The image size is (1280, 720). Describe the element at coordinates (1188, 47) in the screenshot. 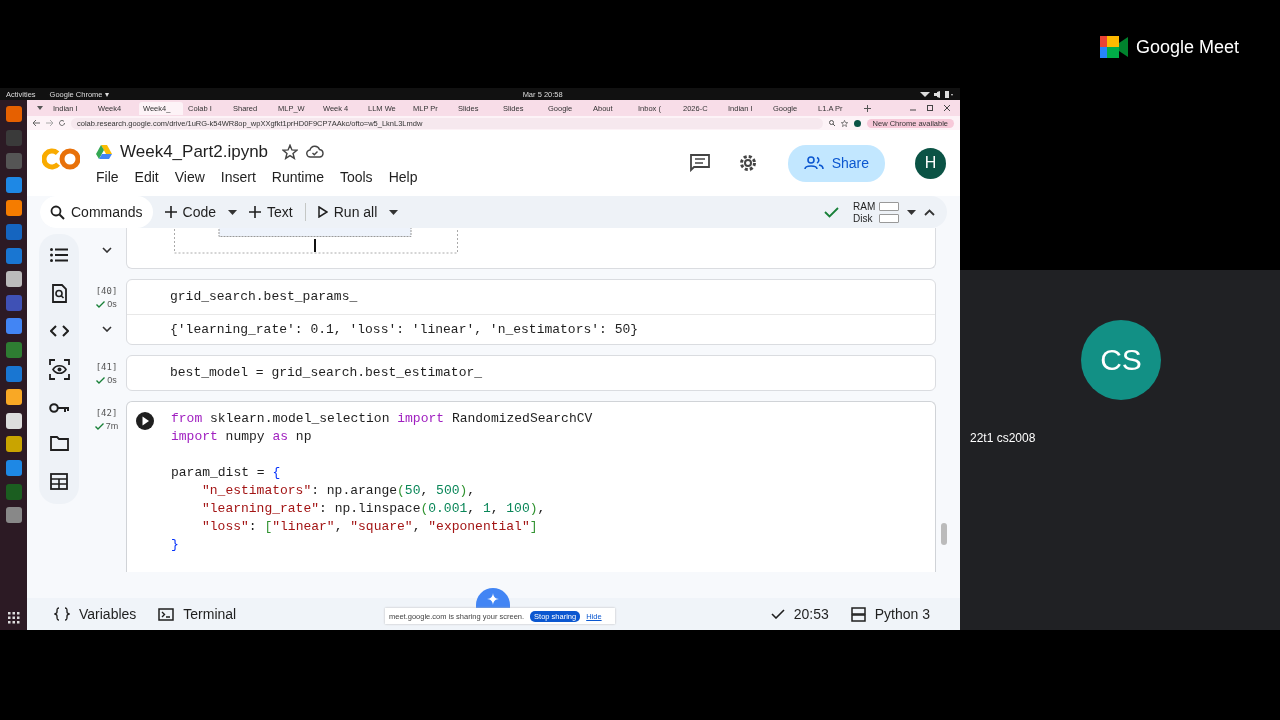

I see `meet-brand: Google Meet` at that location.